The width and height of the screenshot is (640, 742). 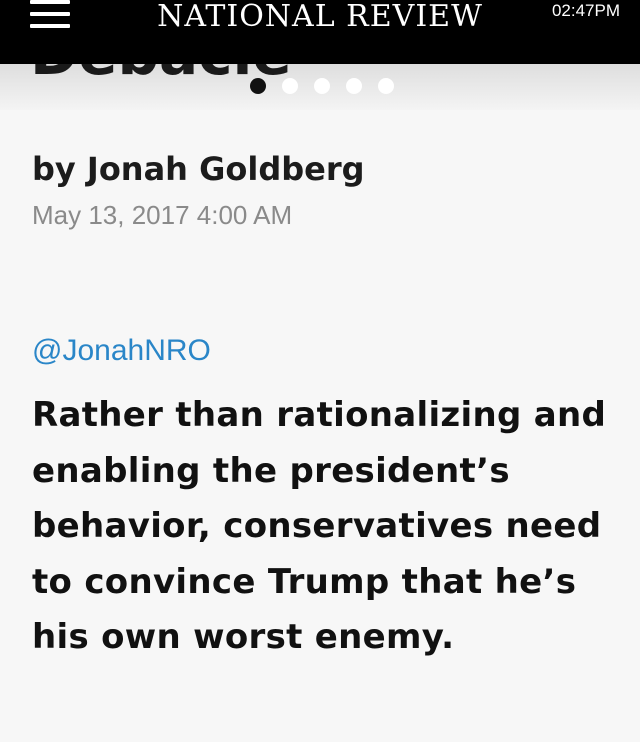 What do you see at coordinates (320, 17) in the screenshot?
I see `site-logo: NATIONAL REVIEW` at bounding box center [320, 17].